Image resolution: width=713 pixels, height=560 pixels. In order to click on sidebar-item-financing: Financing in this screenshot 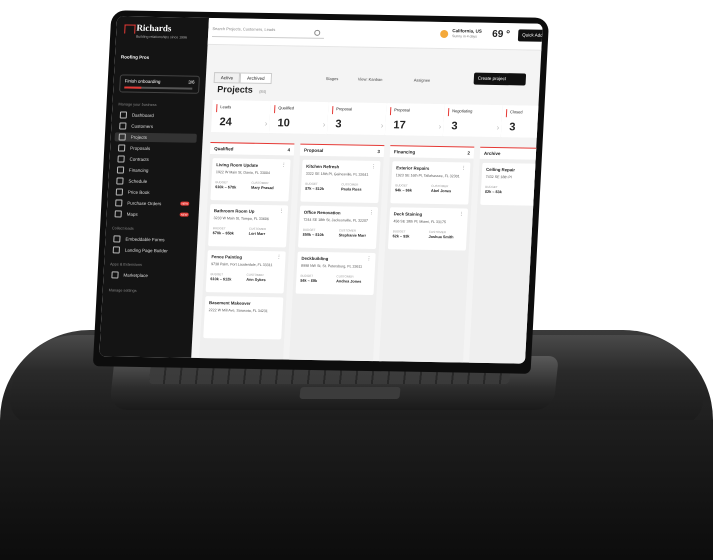, I will do `click(154, 170)`.